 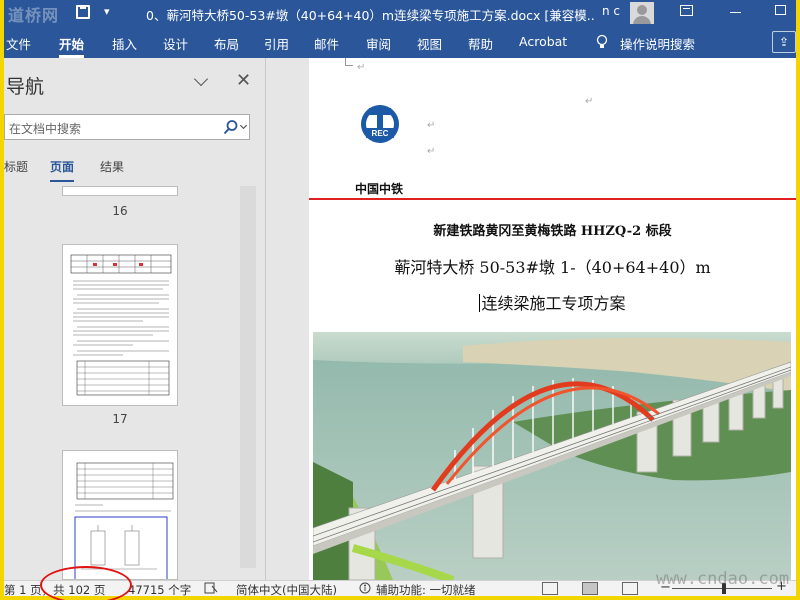 I want to click on header-rule, so click(x=552, y=199).